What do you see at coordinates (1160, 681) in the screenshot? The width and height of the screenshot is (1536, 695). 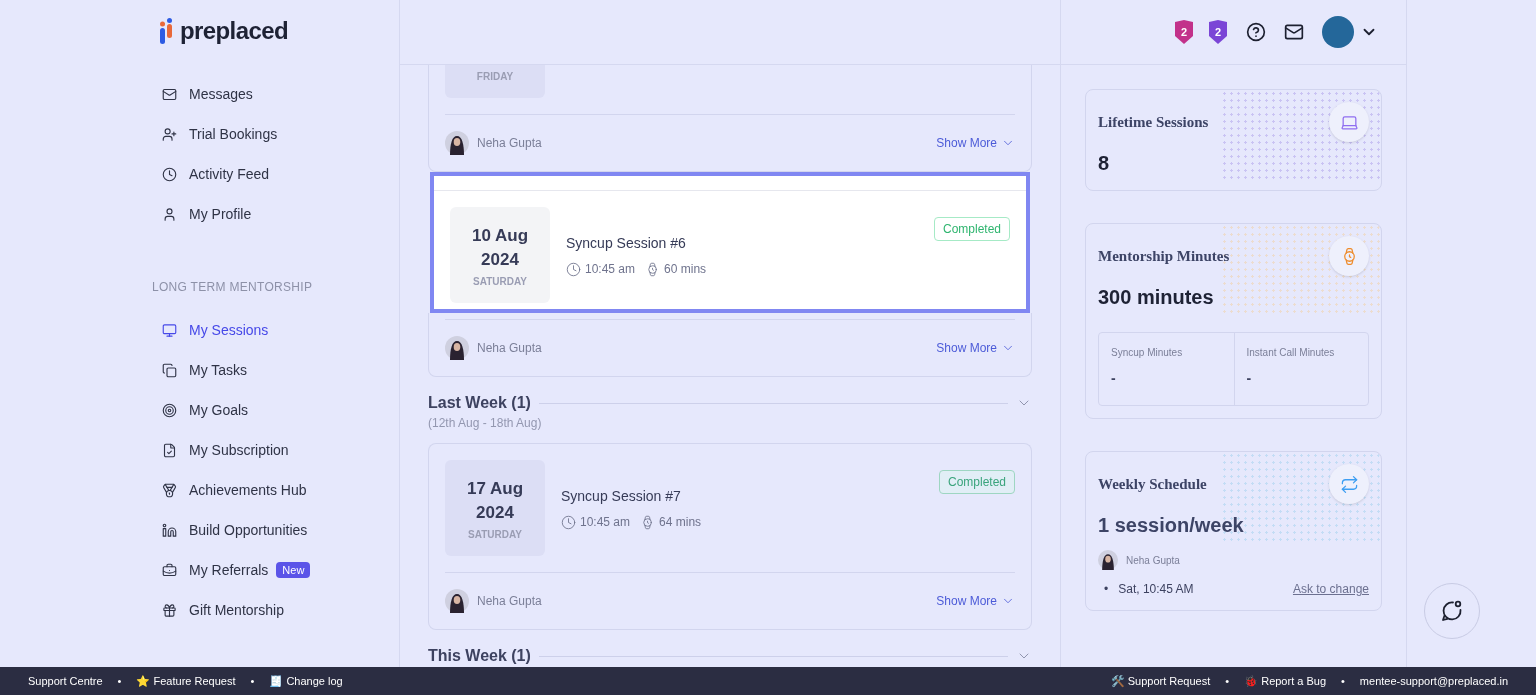 I see `footer-link: 🛠 Support Request` at bounding box center [1160, 681].